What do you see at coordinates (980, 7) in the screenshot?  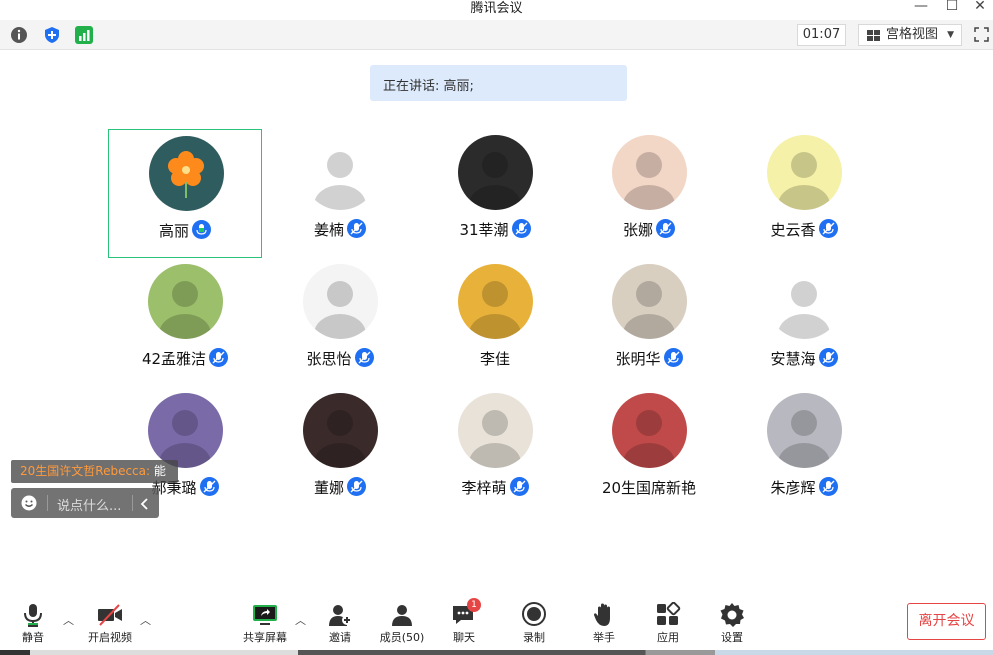 I see `close-button: ✕` at bounding box center [980, 7].